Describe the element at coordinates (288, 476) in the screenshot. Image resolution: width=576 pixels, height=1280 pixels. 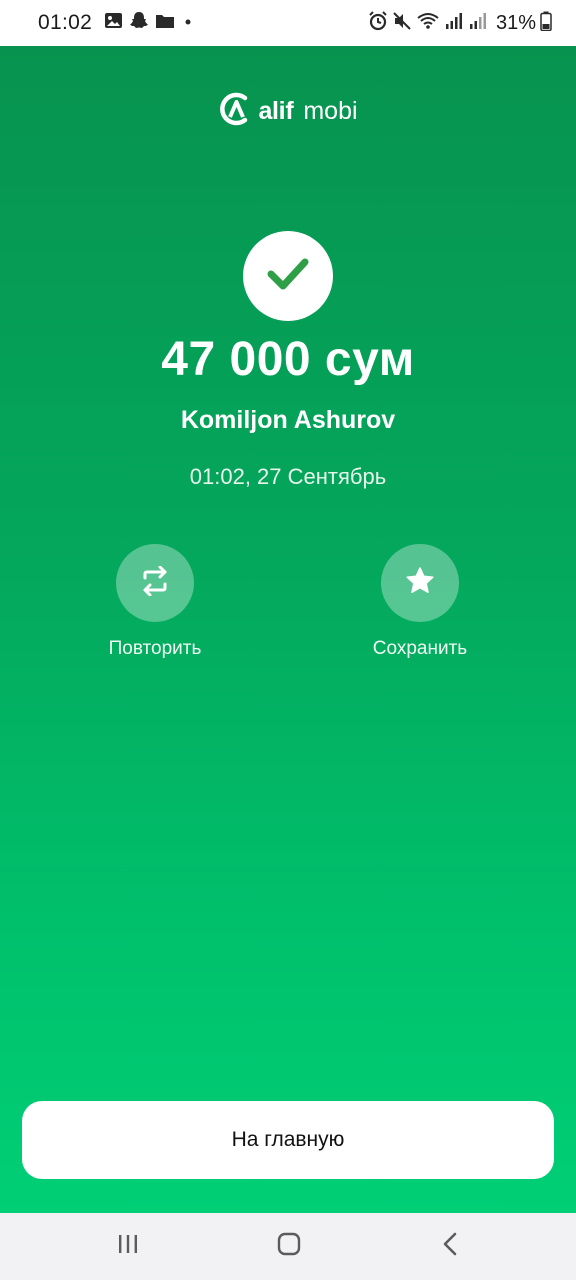
I see `transaction-datetime: 01:02, 27 Сентябрь` at that location.